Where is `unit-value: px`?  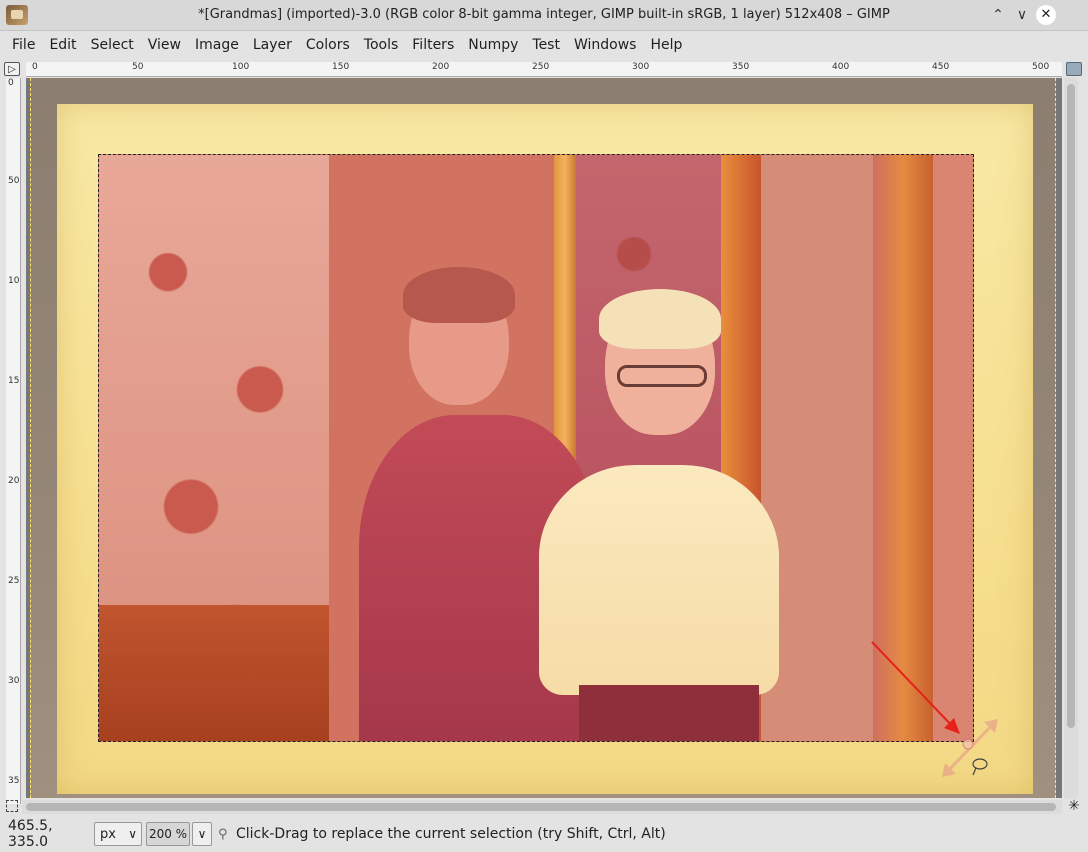 unit-value: px is located at coordinates (108, 834).